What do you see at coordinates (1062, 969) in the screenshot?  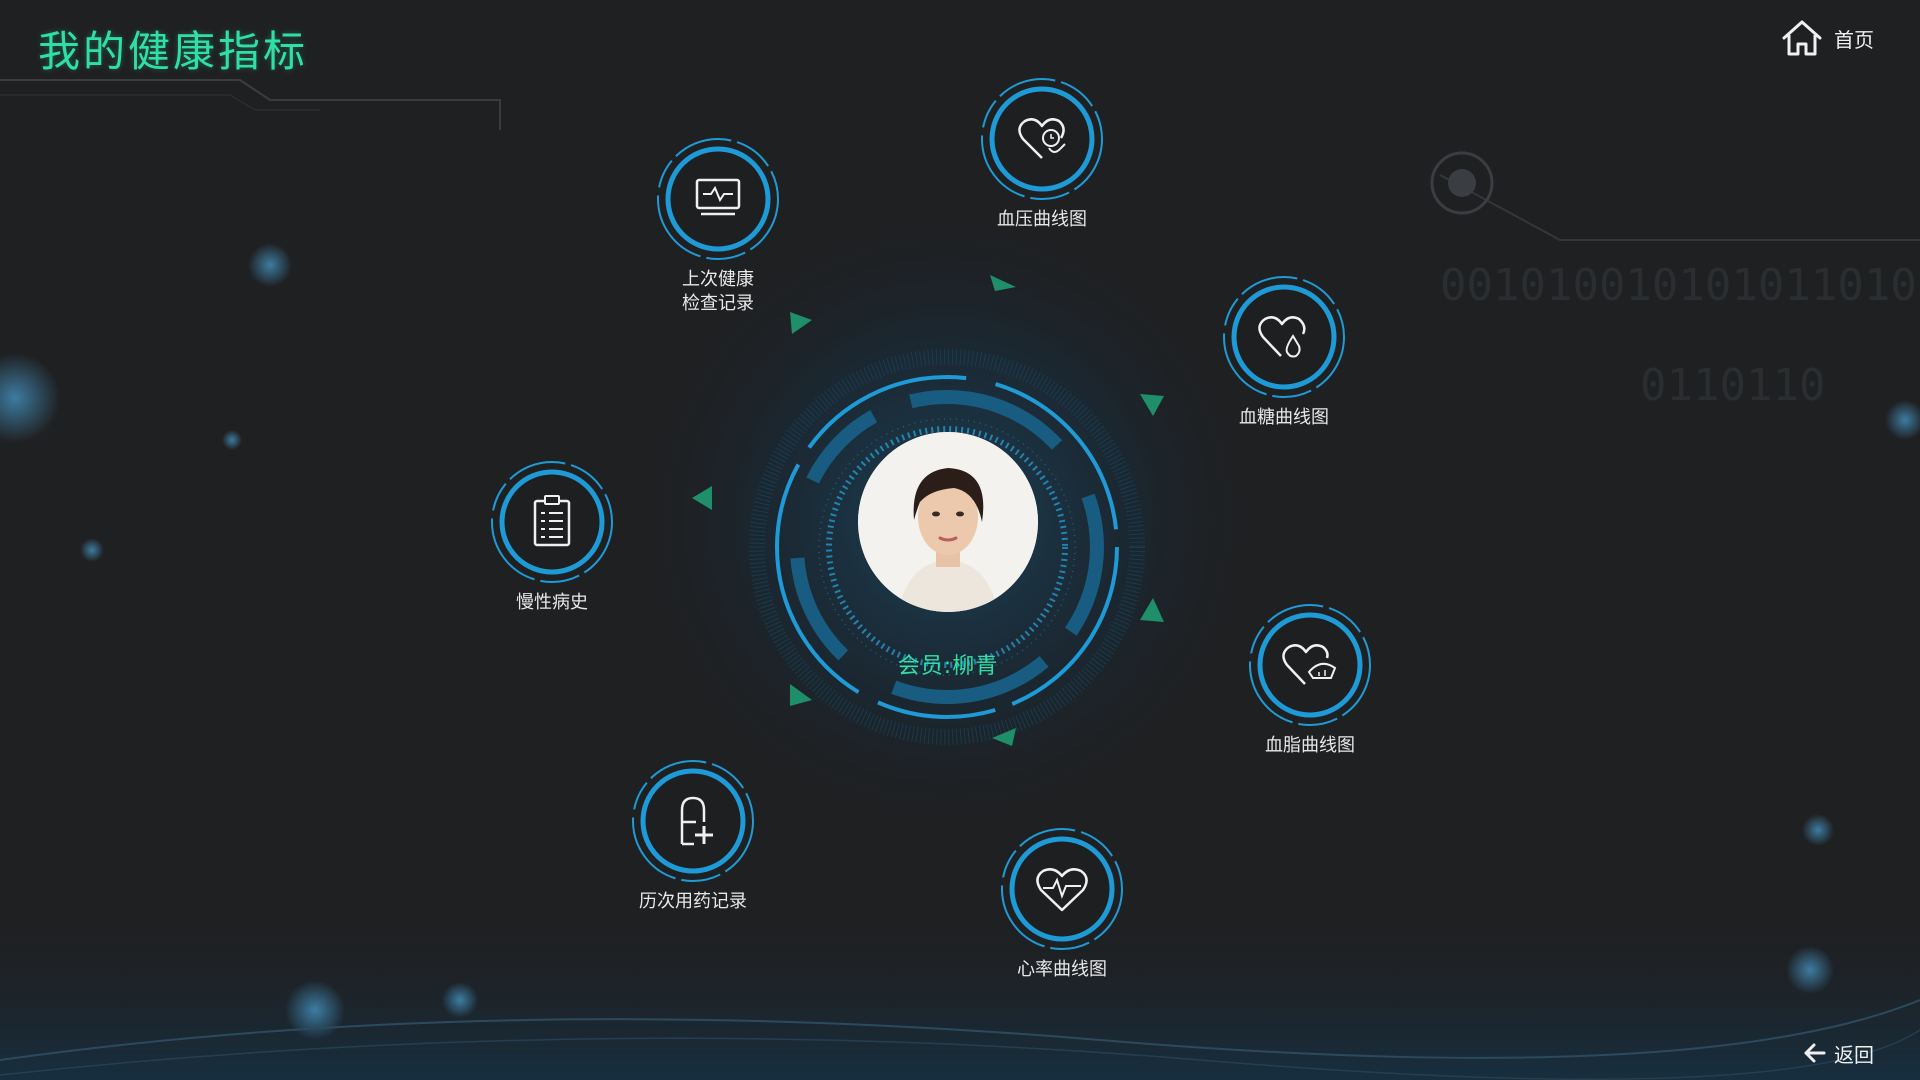 I see `menu-label-heart-rate: 心率曲线图` at bounding box center [1062, 969].